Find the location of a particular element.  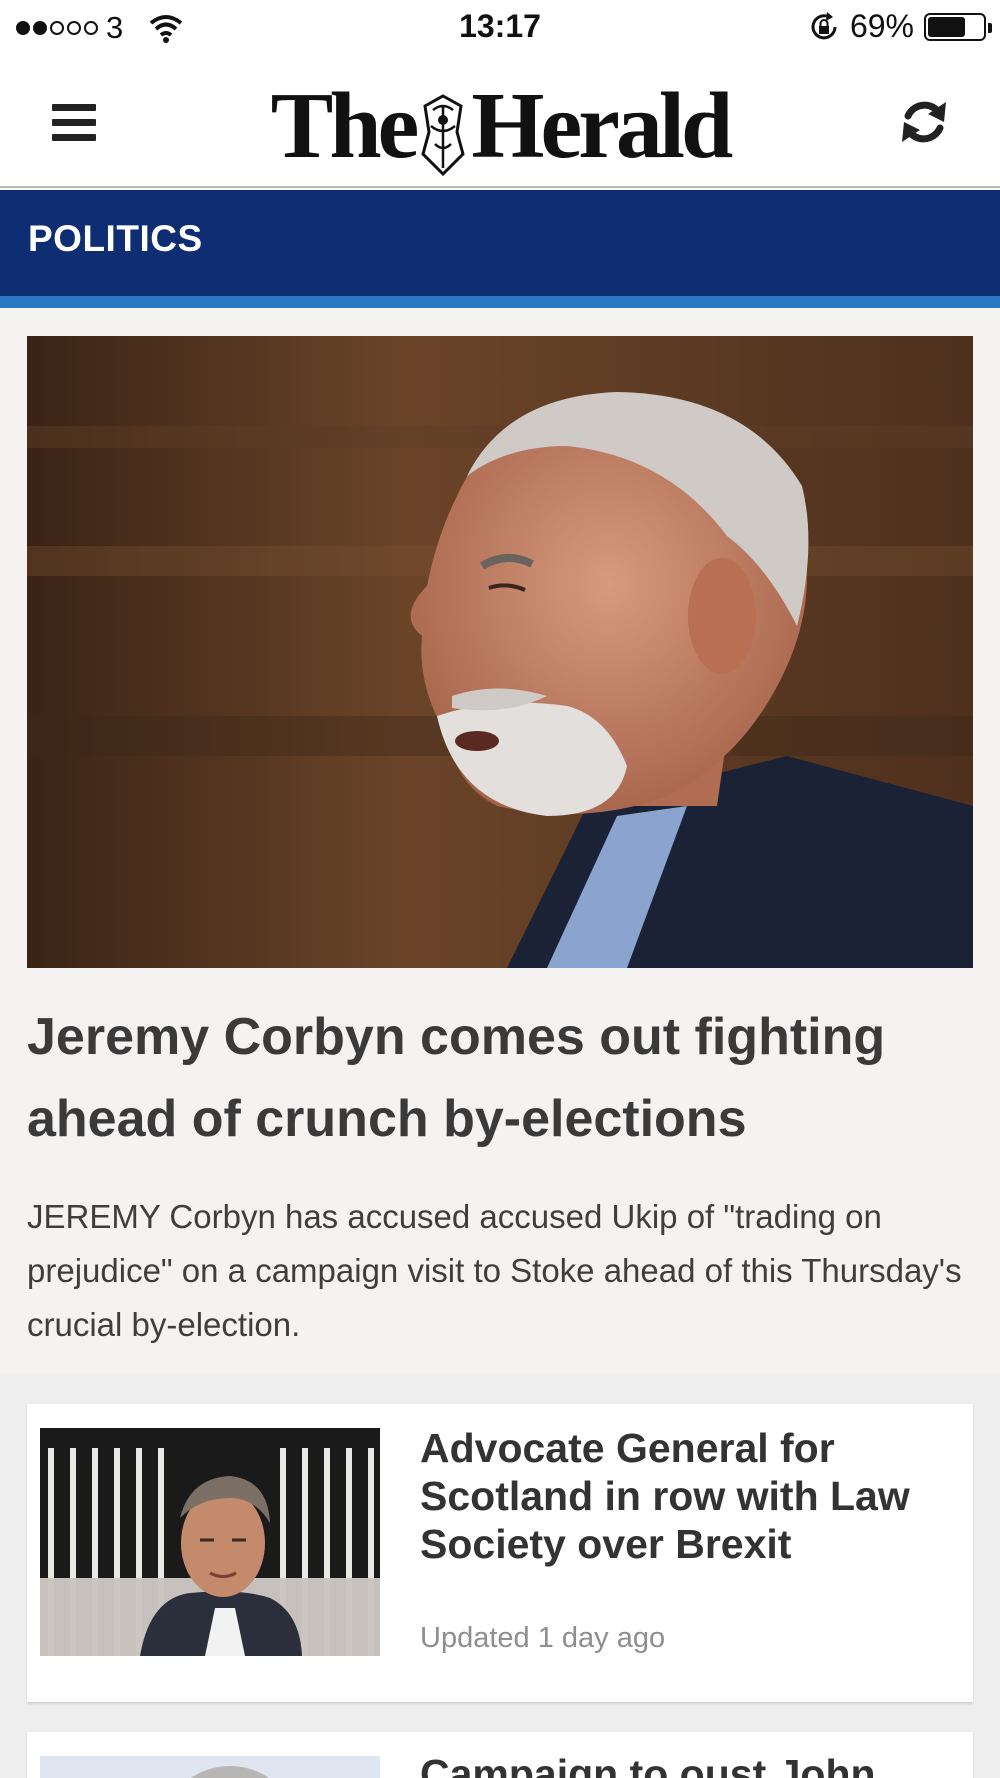

logo-text-the: The is located at coordinates (345, 126).